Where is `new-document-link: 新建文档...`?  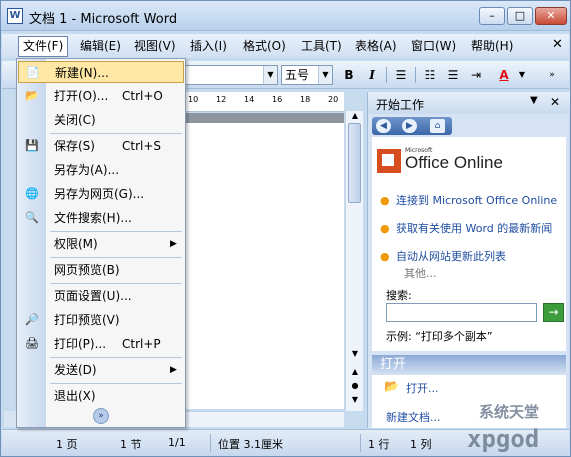
new-document-link: 新建文档... is located at coordinates (413, 417).